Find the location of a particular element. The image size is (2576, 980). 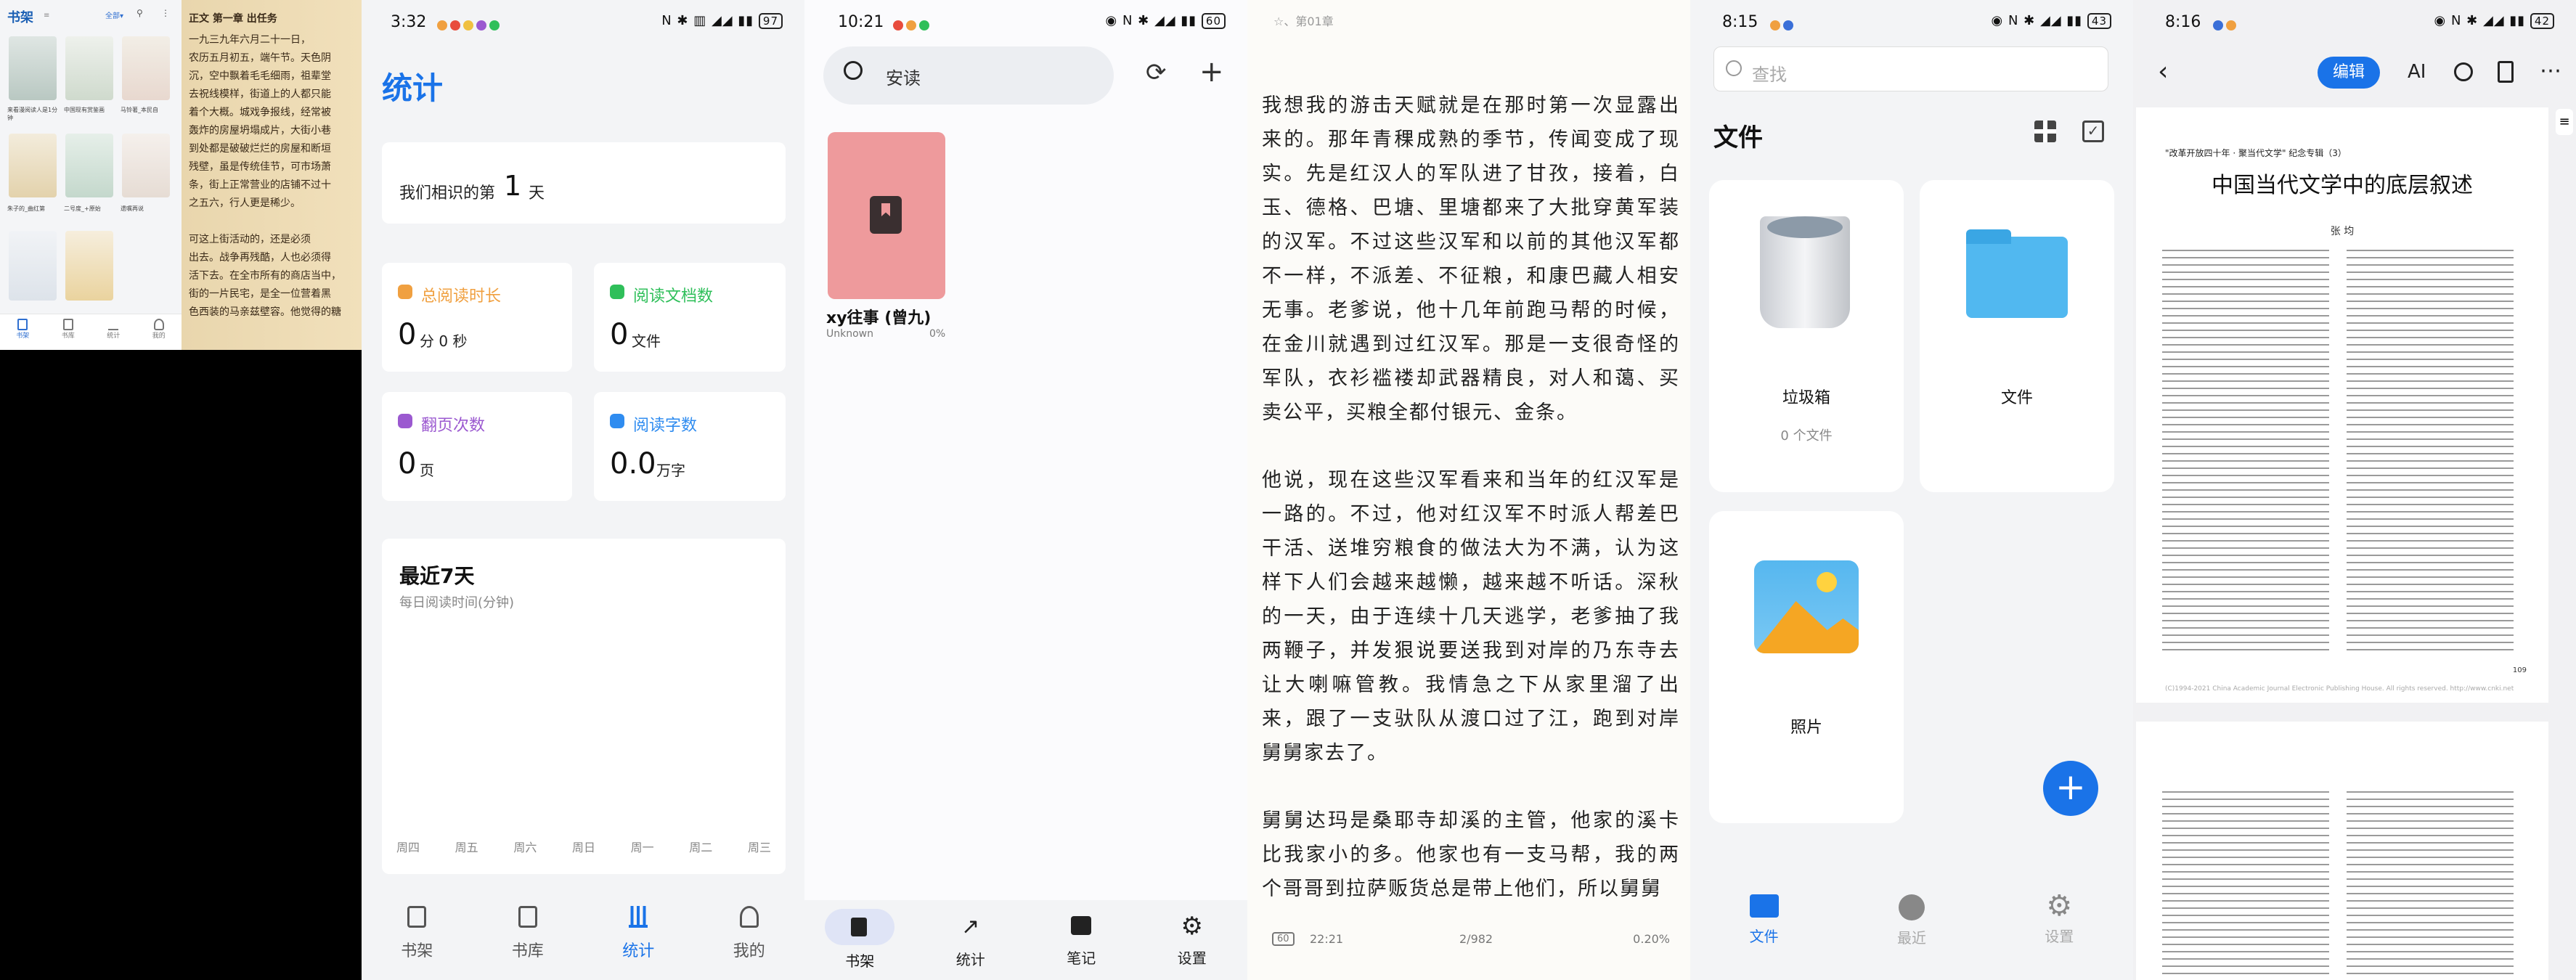

more-icon: ⋮ is located at coordinates (165, 13).